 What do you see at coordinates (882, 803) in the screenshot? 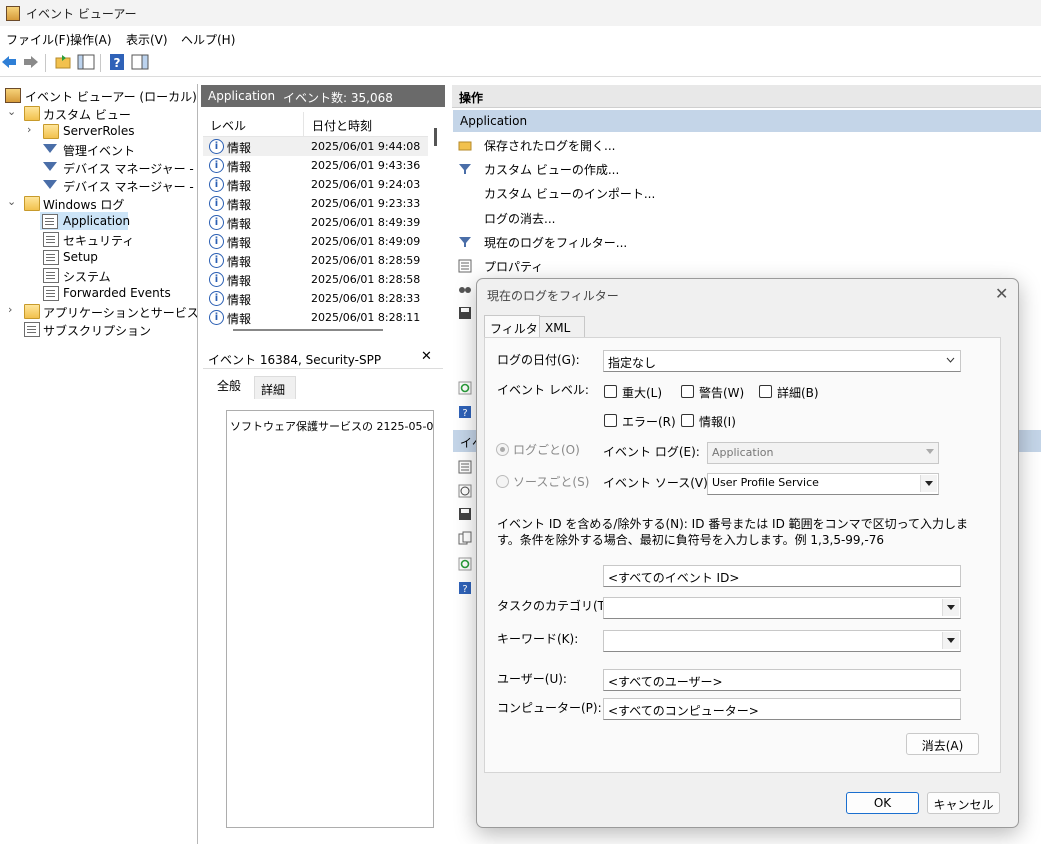
I see `ok-button: OK` at bounding box center [882, 803].